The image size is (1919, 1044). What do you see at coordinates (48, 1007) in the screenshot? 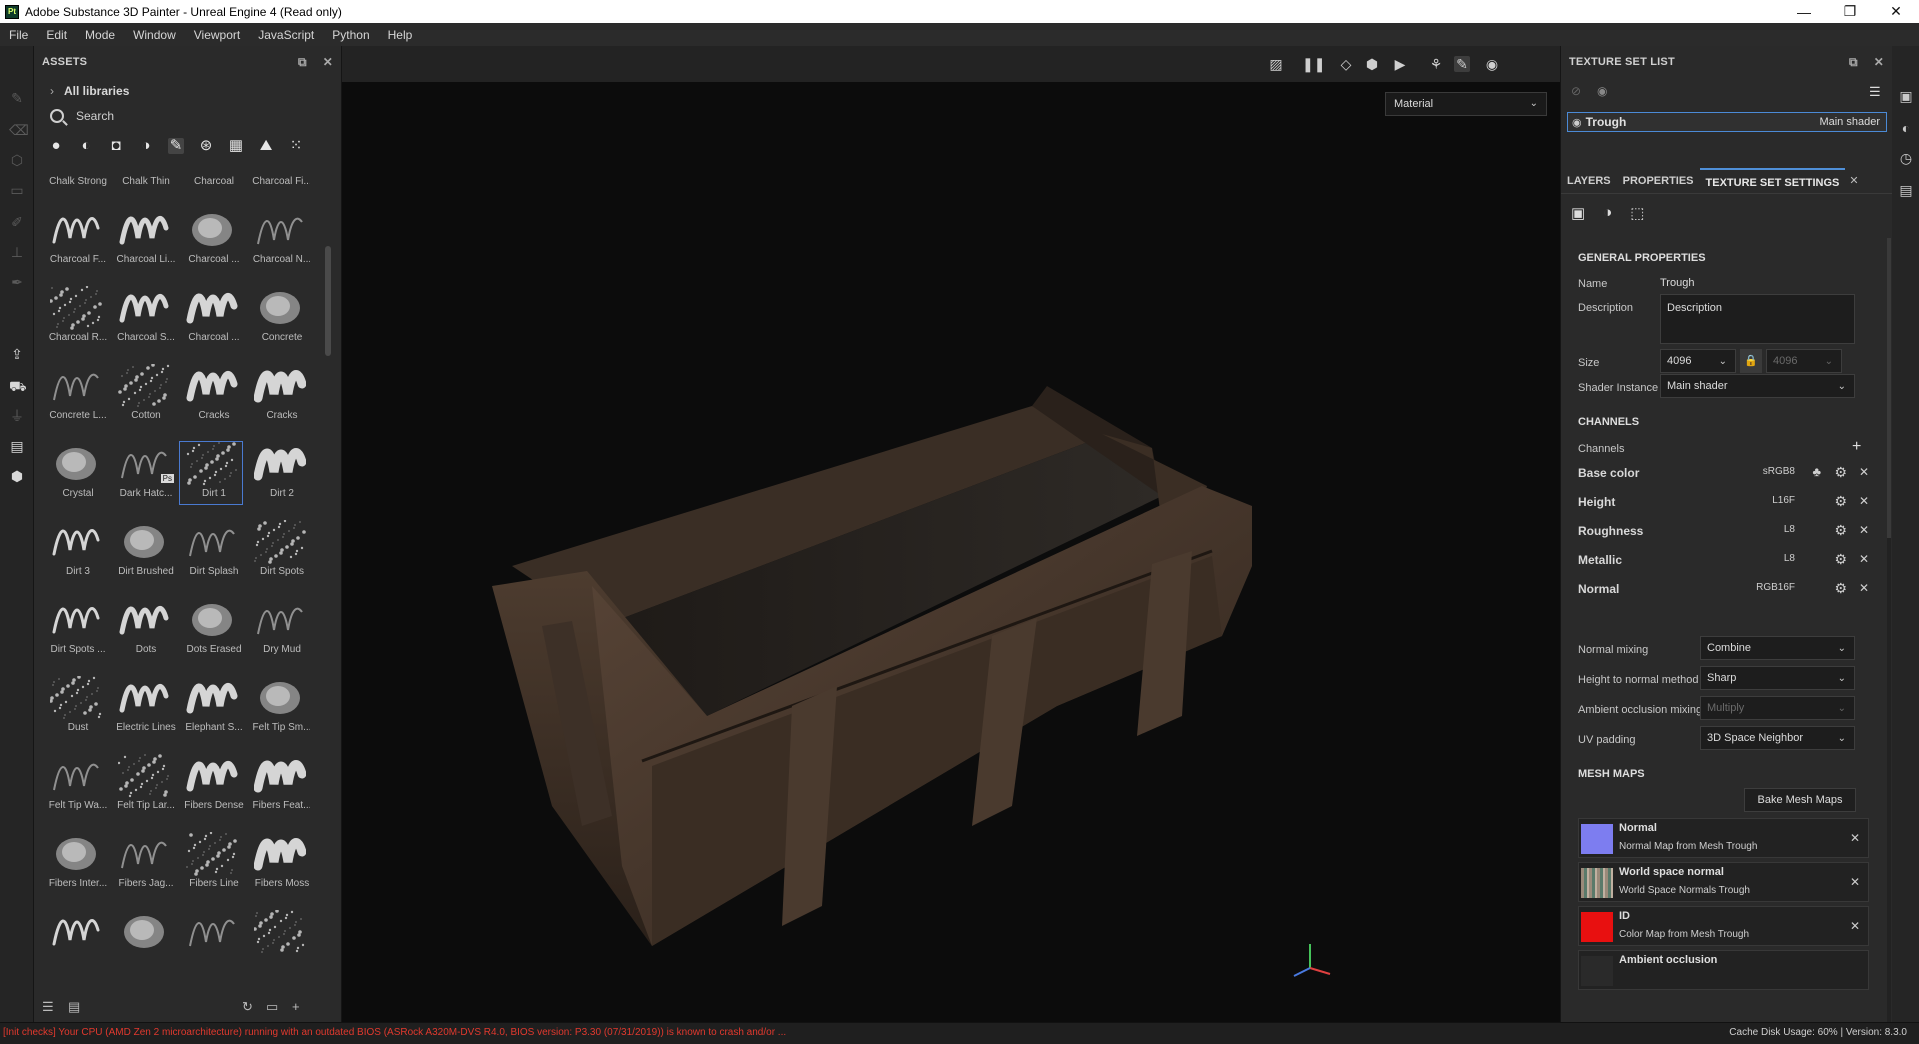
I see `list-view-icon: ☰` at bounding box center [48, 1007].